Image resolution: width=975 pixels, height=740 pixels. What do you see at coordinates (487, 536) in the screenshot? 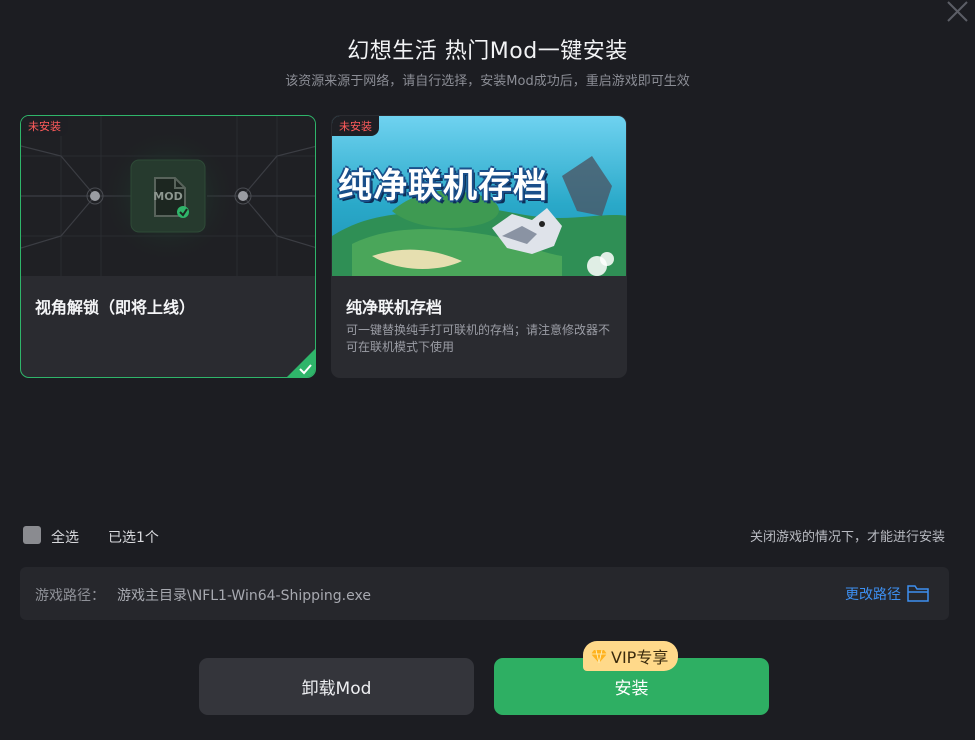
I see `selection-row: 全选 已选1个 关闭游戏的情况下，才能进行安装` at bounding box center [487, 536].